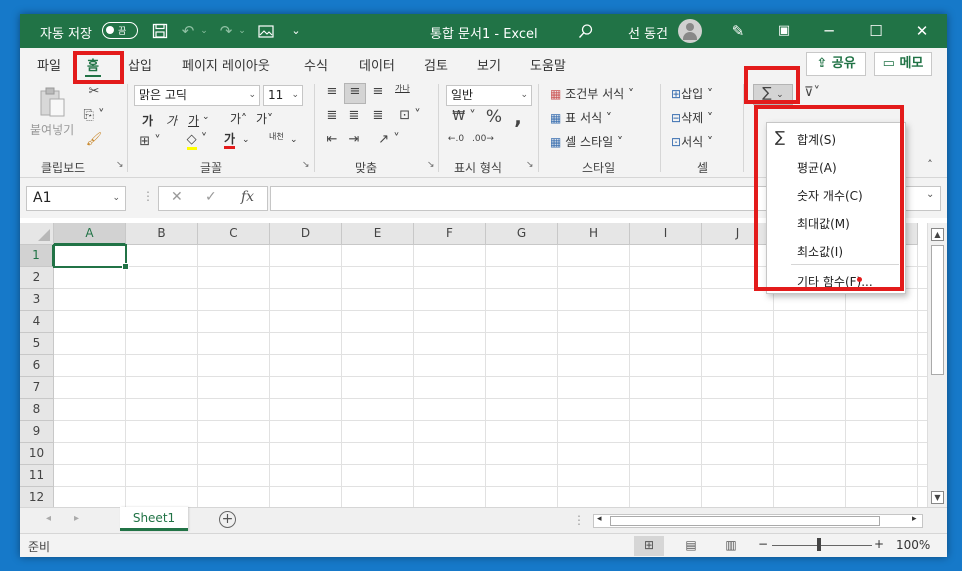 This screenshot has width=962, height=571. I want to click on maximize-icon: ☐, so click(876, 31).